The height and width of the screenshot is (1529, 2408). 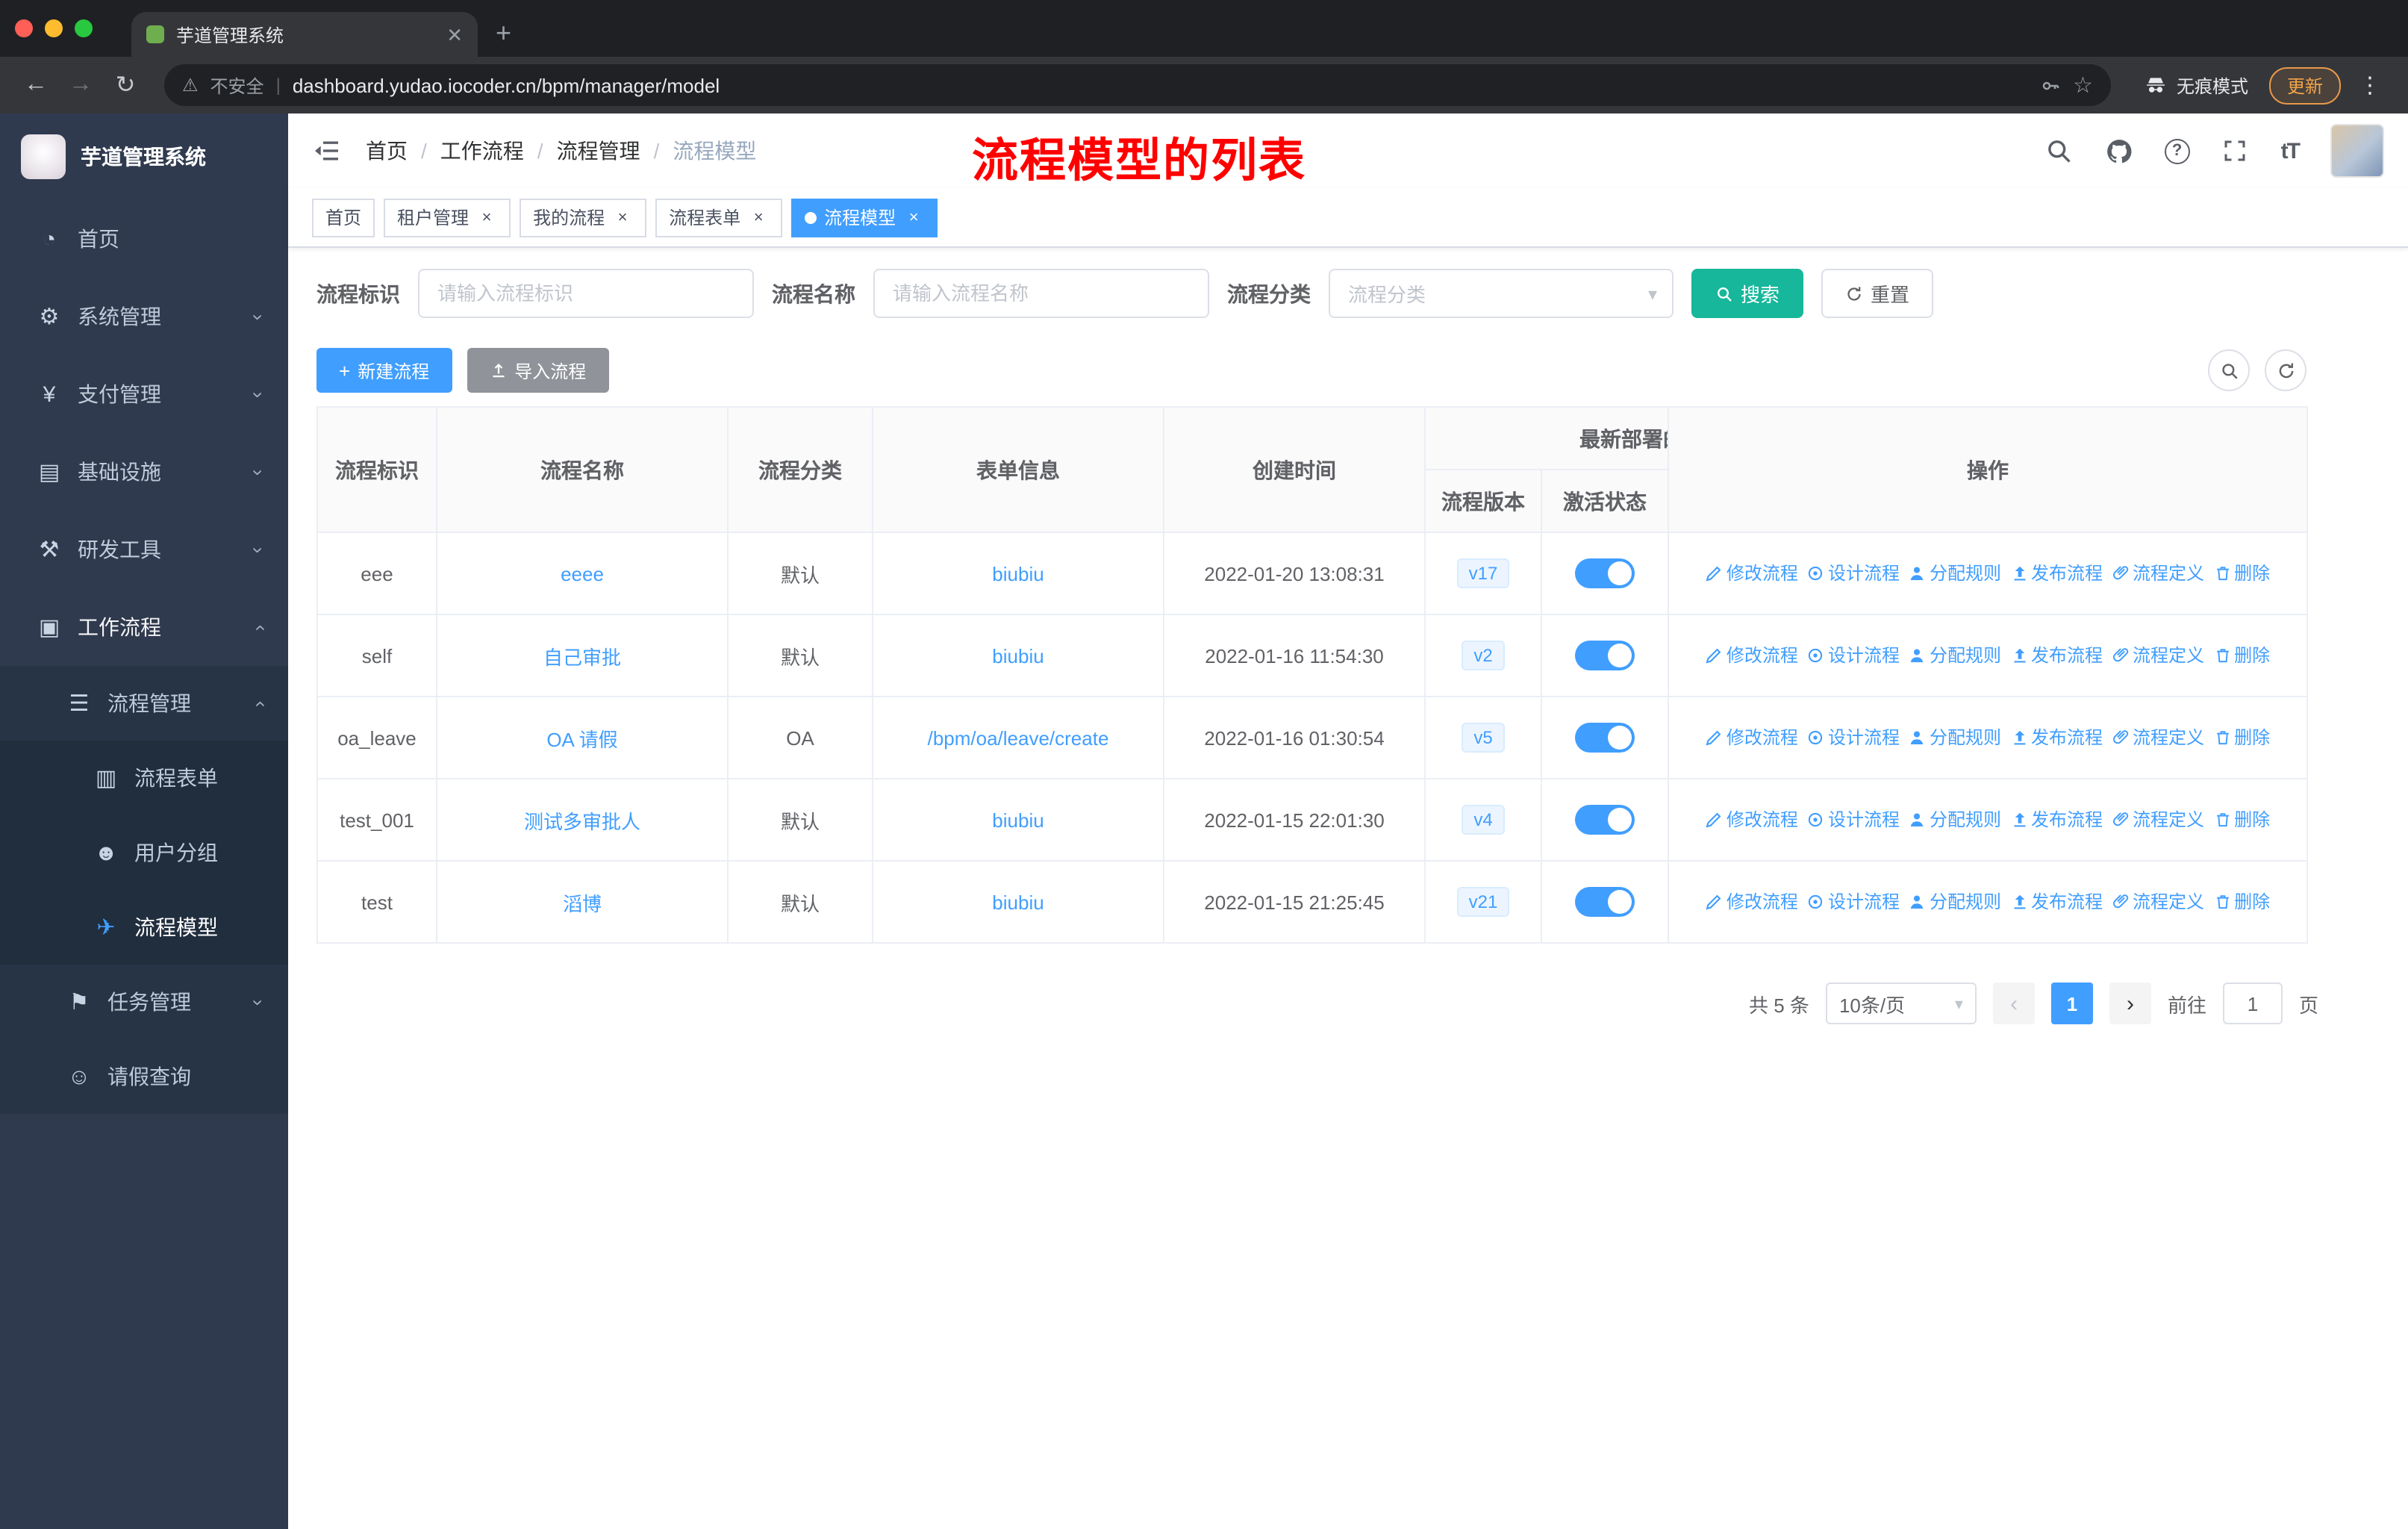 What do you see at coordinates (2252, 1004) in the screenshot?
I see `goto-page-input` at bounding box center [2252, 1004].